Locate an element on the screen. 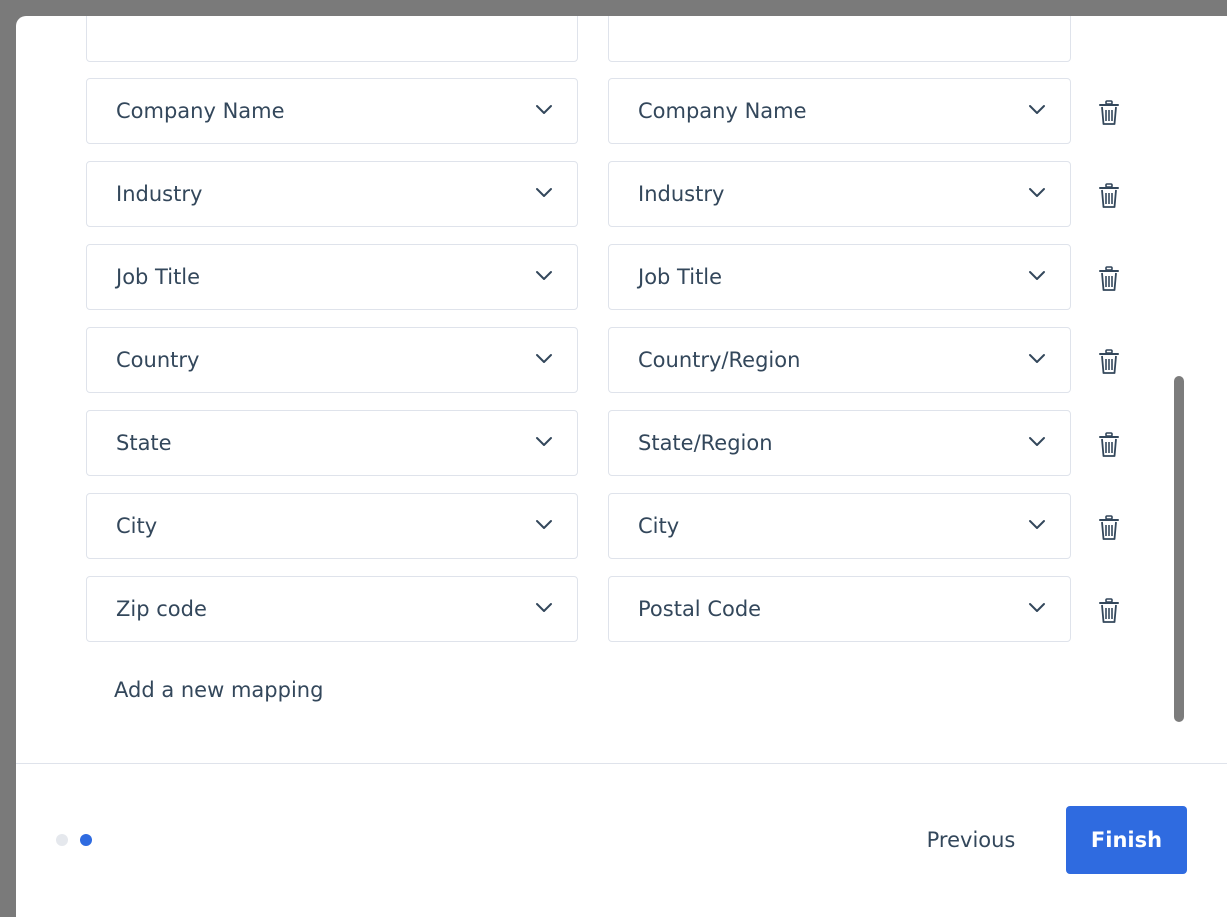 Image resolution: width=1227 pixels, height=917 pixels. target-property-select: Industry is located at coordinates (839, 194).